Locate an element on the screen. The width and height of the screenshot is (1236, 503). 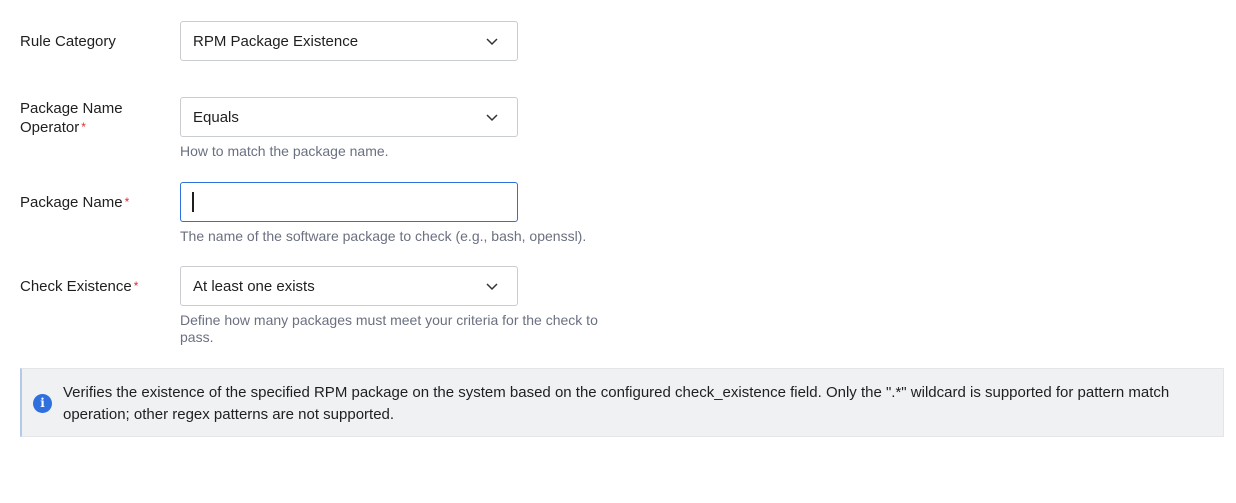
check-existence-label: Check Existence * is located at coordinates (79, 286).